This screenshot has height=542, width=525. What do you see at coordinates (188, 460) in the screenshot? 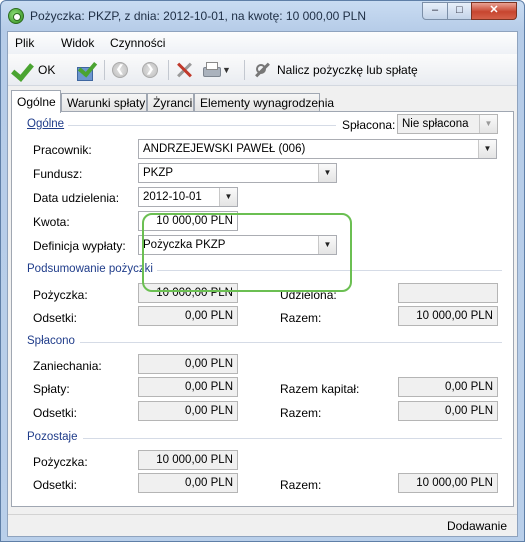
I see `pozostaje-pozyczka-field: 10 000,00 PLN` at bounding box center [188, 460].